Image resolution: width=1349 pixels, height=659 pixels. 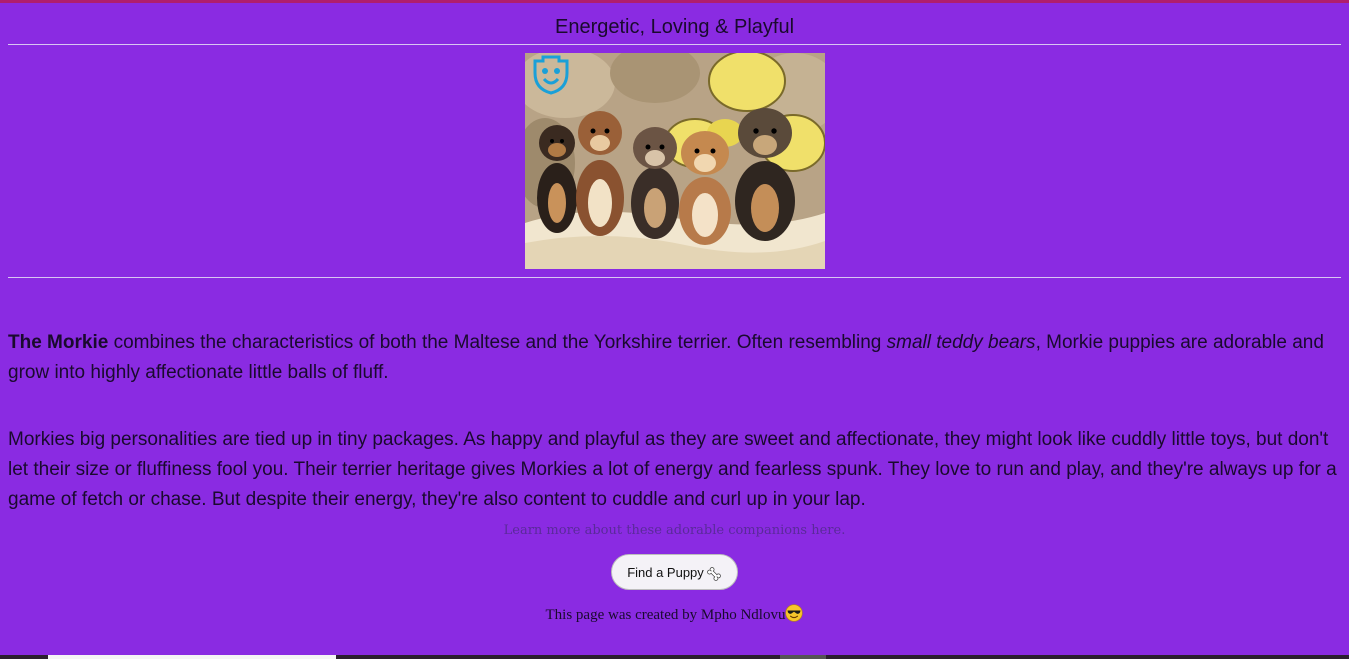 I want to click on bone-icon, so click(x=713, y=573).